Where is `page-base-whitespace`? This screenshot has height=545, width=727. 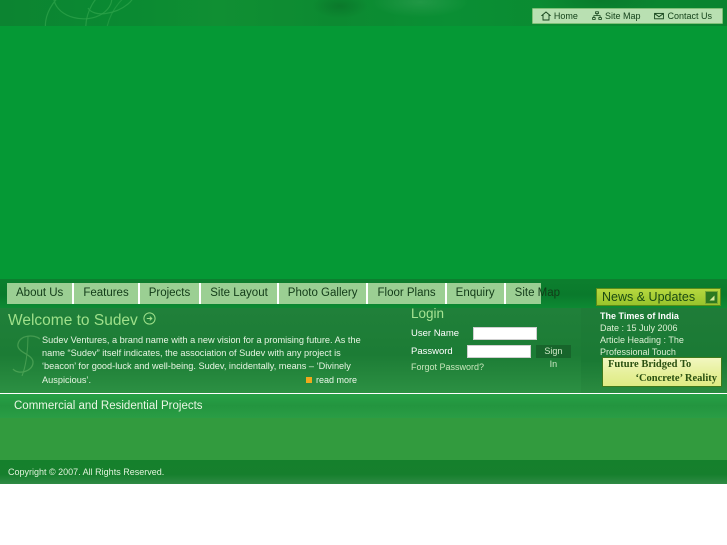 page-base-whitespace is located at coordinates (363, 514).